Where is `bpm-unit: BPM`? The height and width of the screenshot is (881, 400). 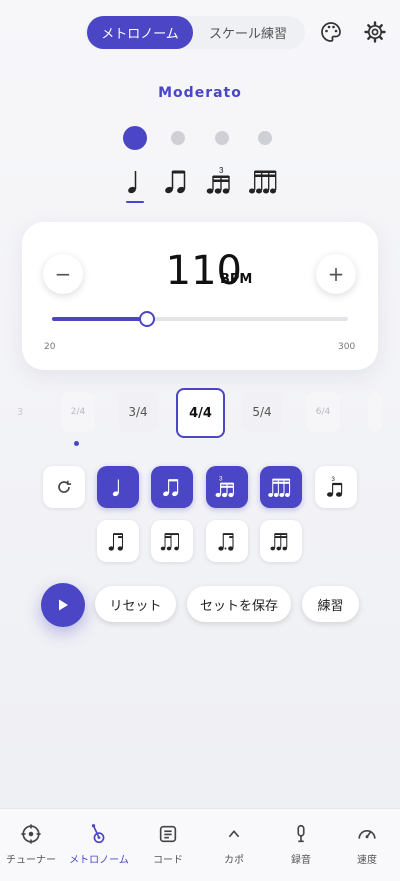
bpm-unit: BPM is located at coordinates (236, 279).